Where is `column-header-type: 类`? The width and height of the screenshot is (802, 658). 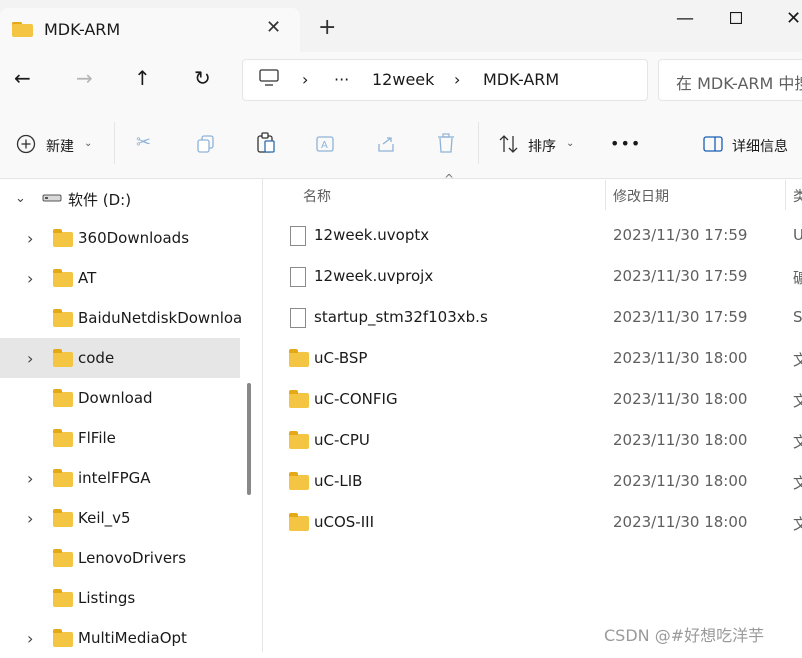
column-header-type: 类 is located at coordinates (797, 196).